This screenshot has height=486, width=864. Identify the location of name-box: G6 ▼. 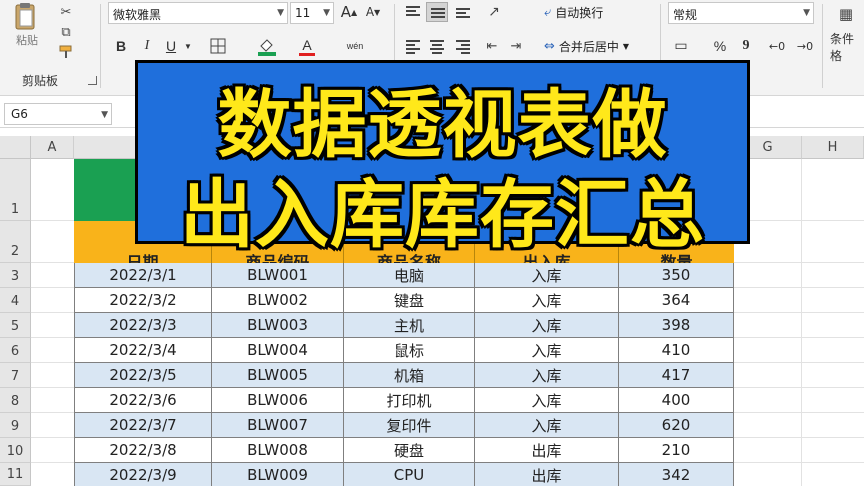
(58, 114).